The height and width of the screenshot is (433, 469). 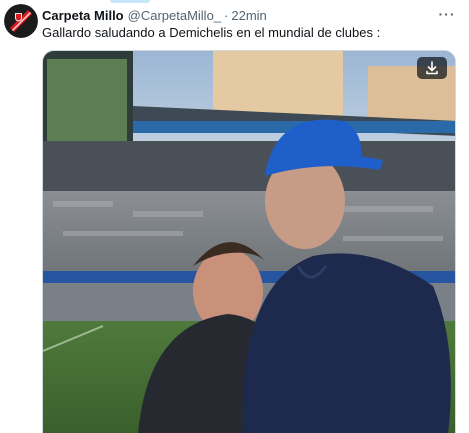 I want to click on tweet-header: Carpeta Millo @CarpetaMillo_ · 22min, so click(x=154, y=15).